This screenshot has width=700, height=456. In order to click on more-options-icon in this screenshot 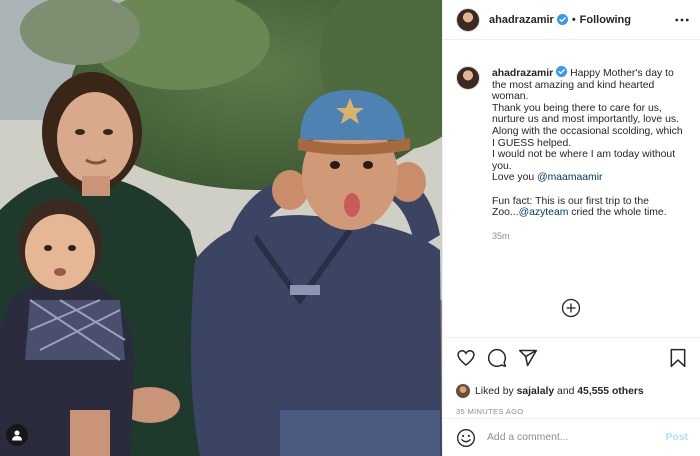, I will do `click(682, 20)`.